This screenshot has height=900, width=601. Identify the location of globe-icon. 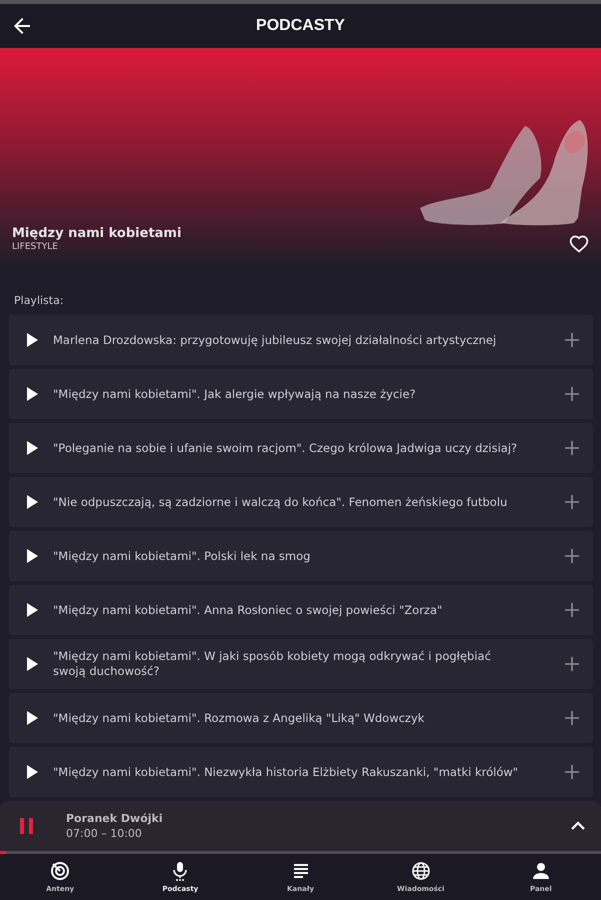
(420, 871).